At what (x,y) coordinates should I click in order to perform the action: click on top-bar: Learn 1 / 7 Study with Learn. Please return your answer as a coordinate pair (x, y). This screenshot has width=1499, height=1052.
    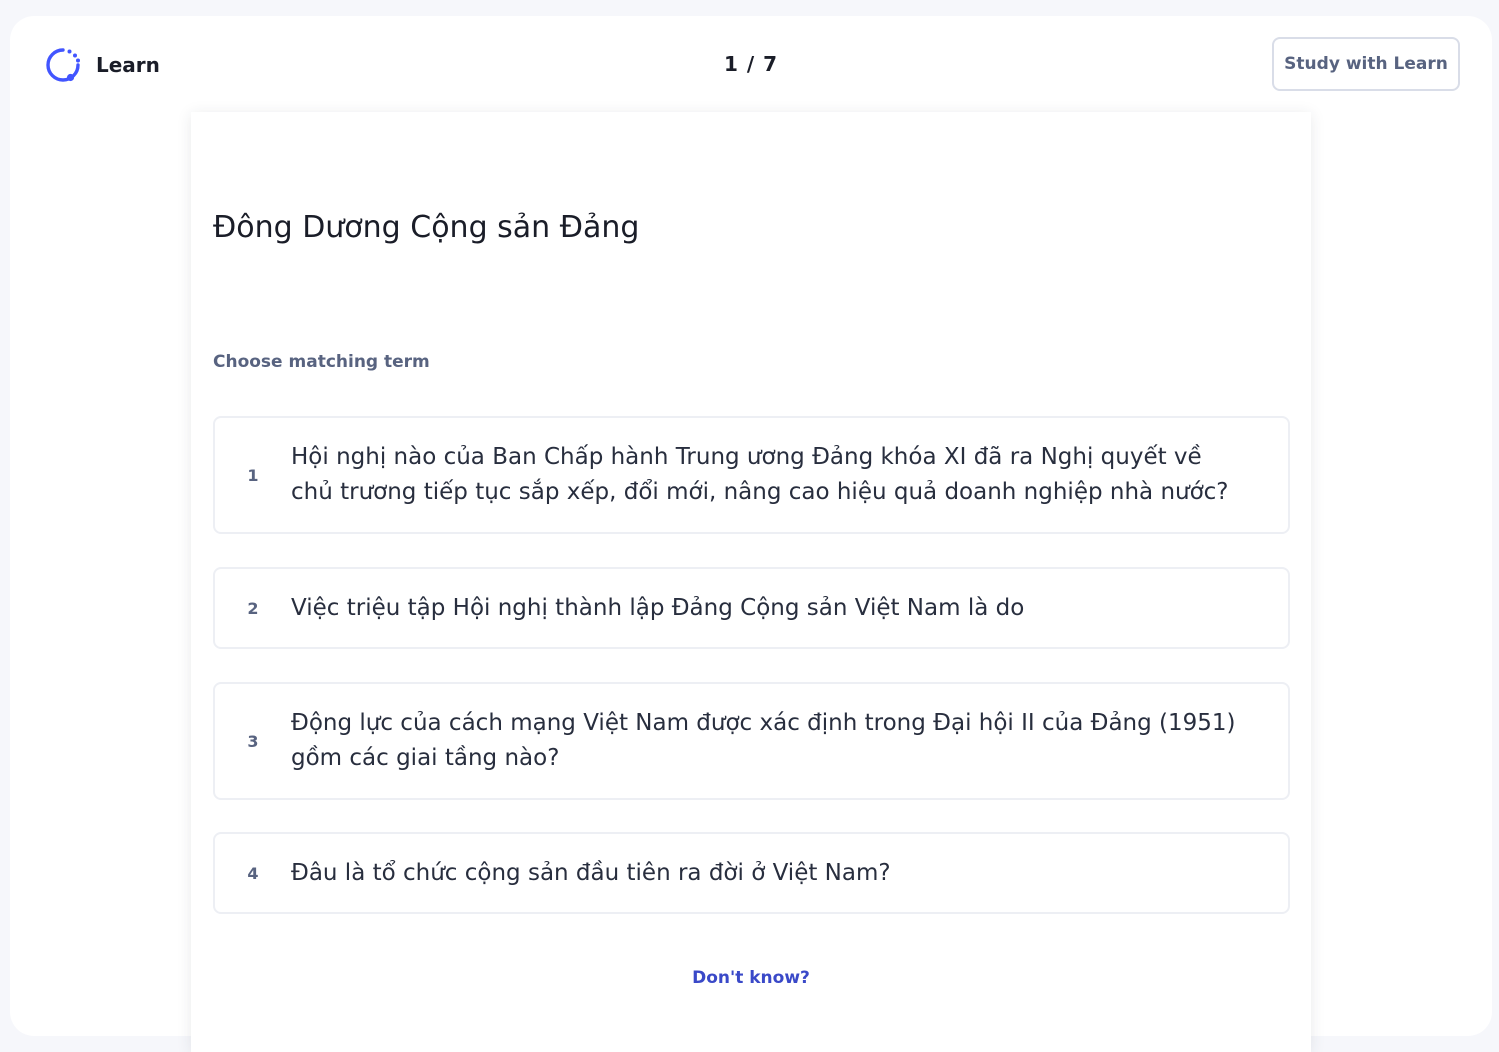
    Looking at the image, I should click on (751, 64).